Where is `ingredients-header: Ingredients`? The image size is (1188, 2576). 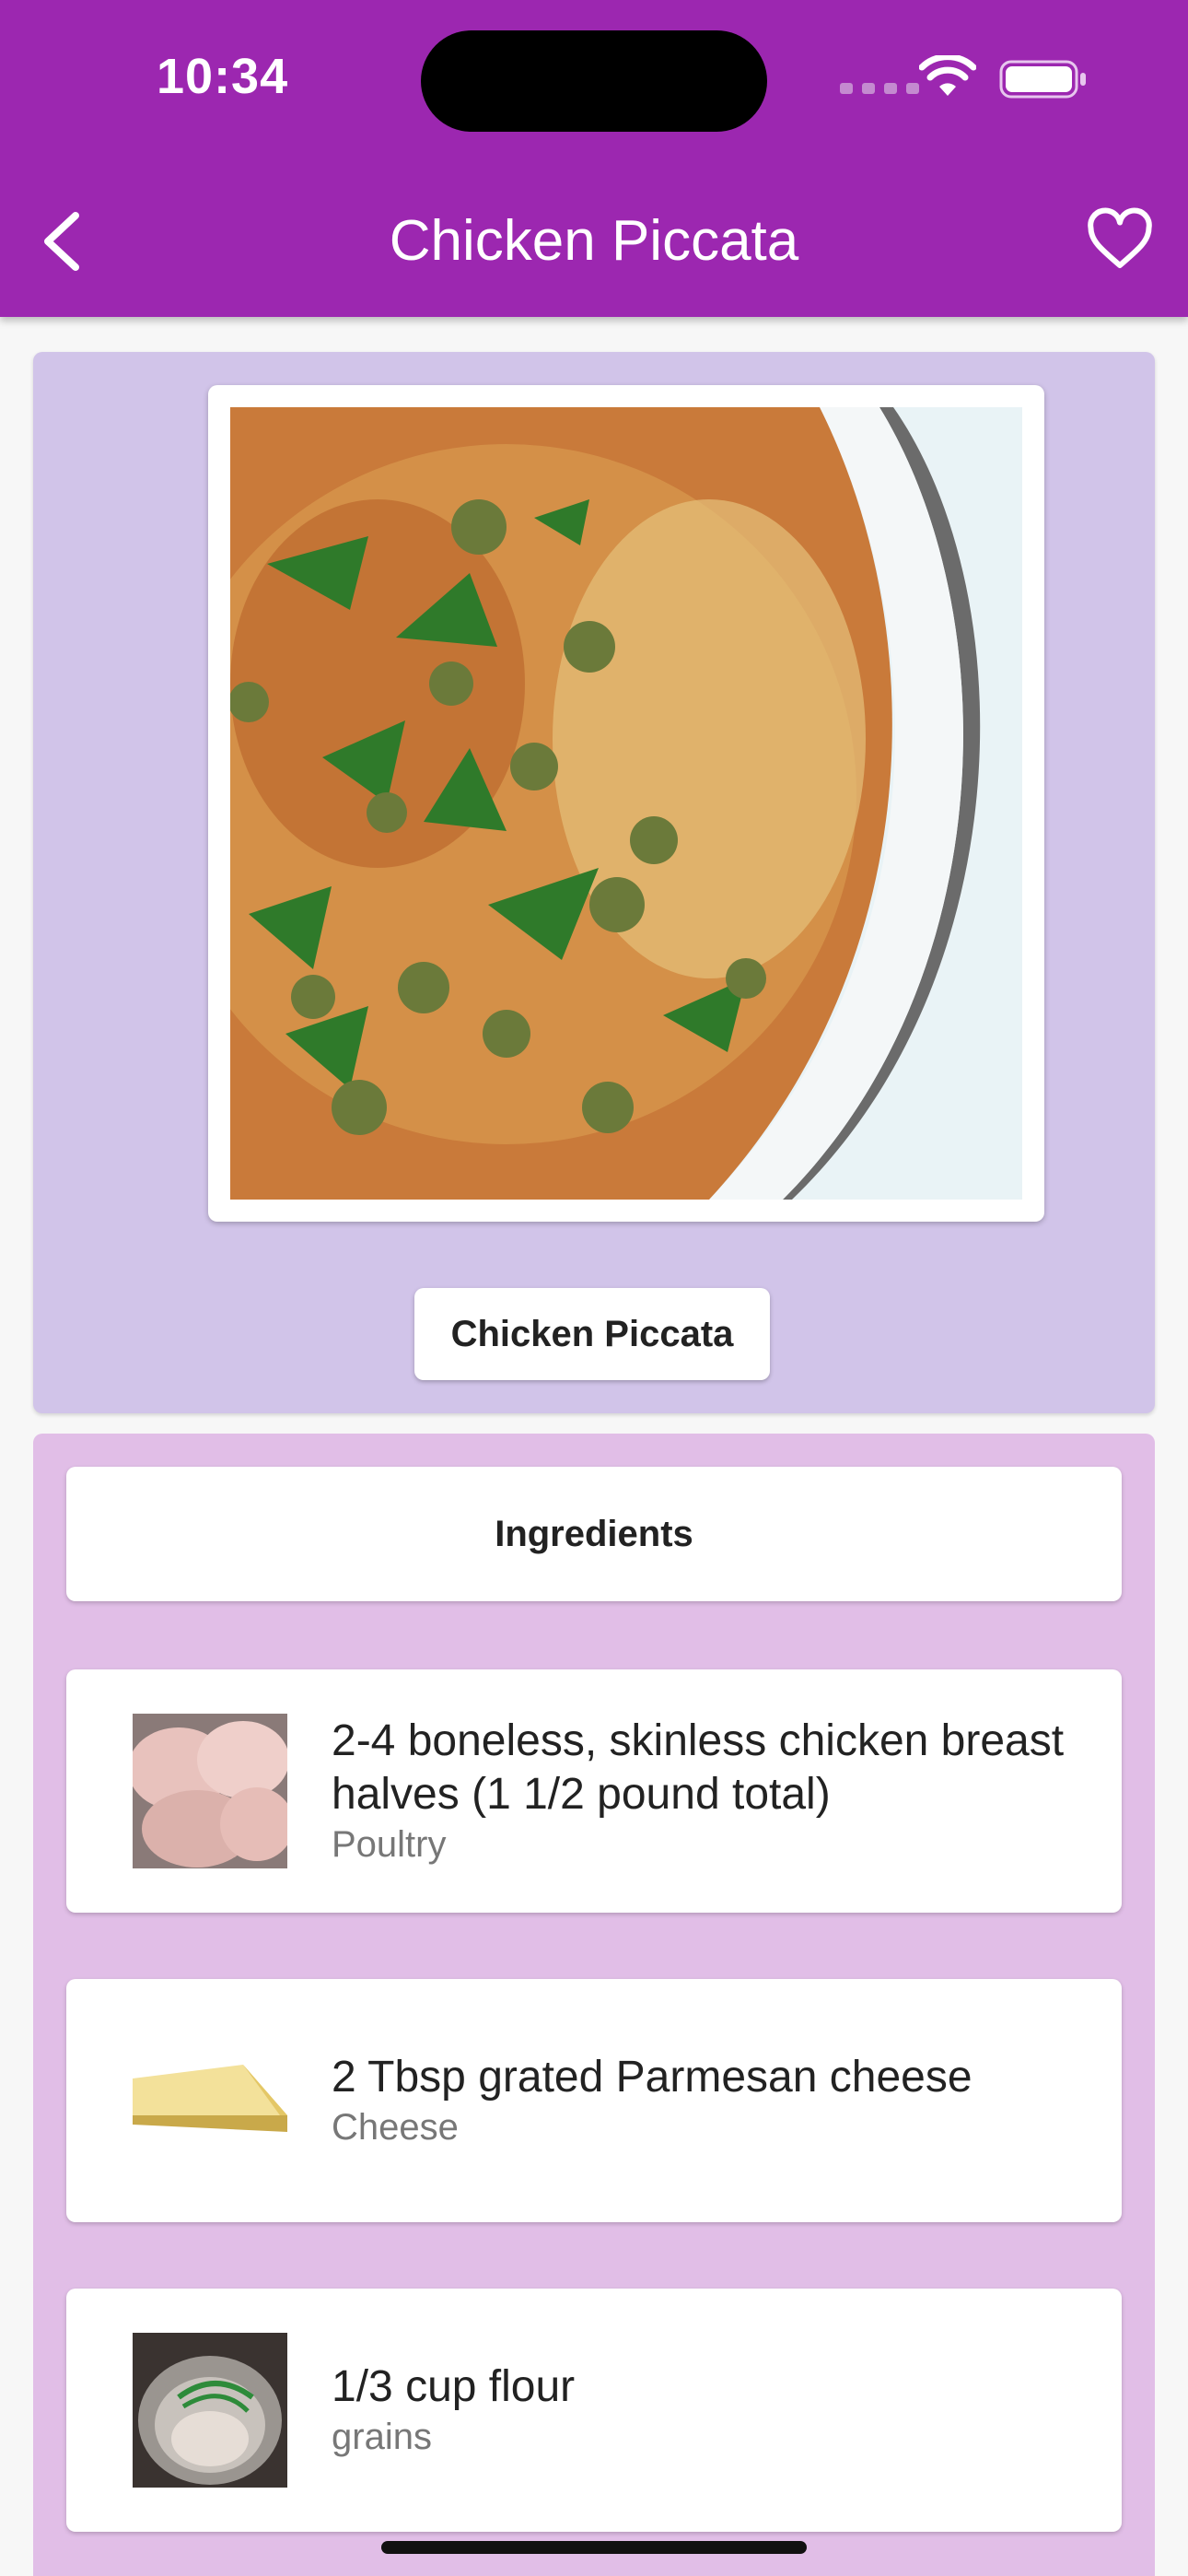 ingredients-header: Ingredients is located at coordinates (594, 1534).